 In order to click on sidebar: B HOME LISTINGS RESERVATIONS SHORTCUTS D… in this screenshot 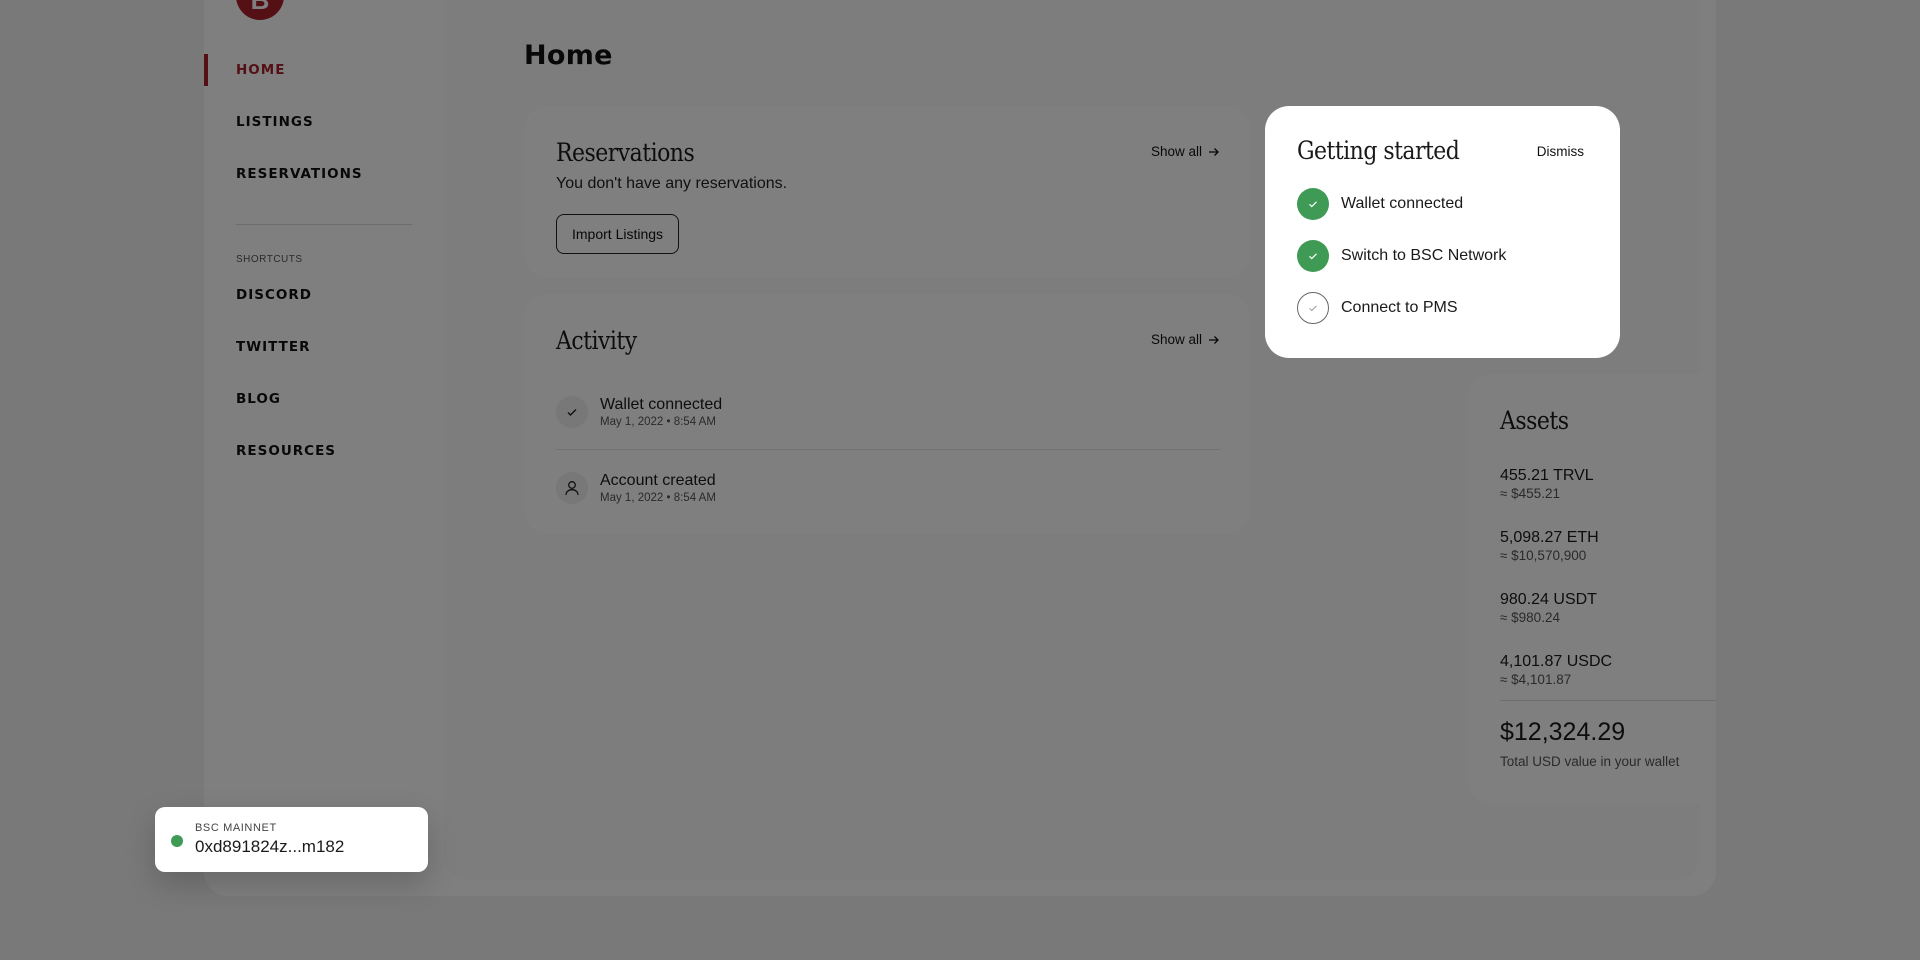, I will do `click(324, 448)`.